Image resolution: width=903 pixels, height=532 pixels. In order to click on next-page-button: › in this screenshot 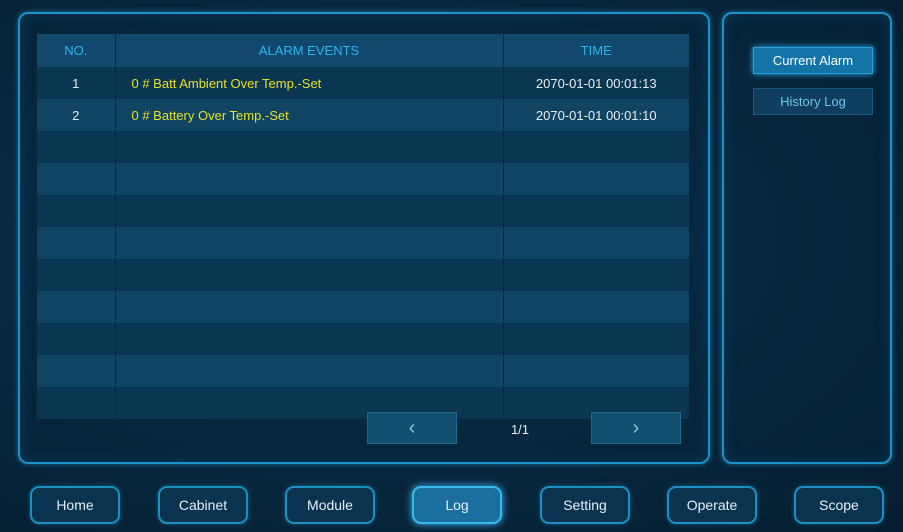, I will do `click(636, 428)`.